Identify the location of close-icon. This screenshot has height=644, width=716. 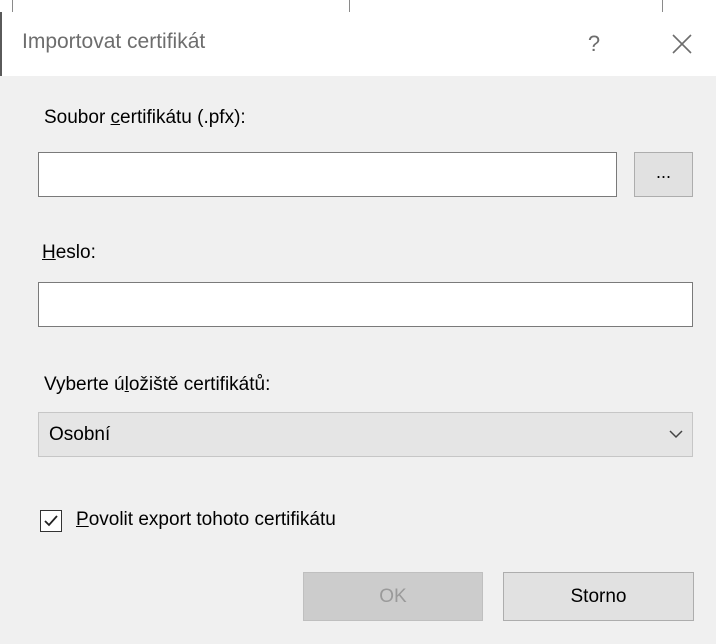
(682, 44).